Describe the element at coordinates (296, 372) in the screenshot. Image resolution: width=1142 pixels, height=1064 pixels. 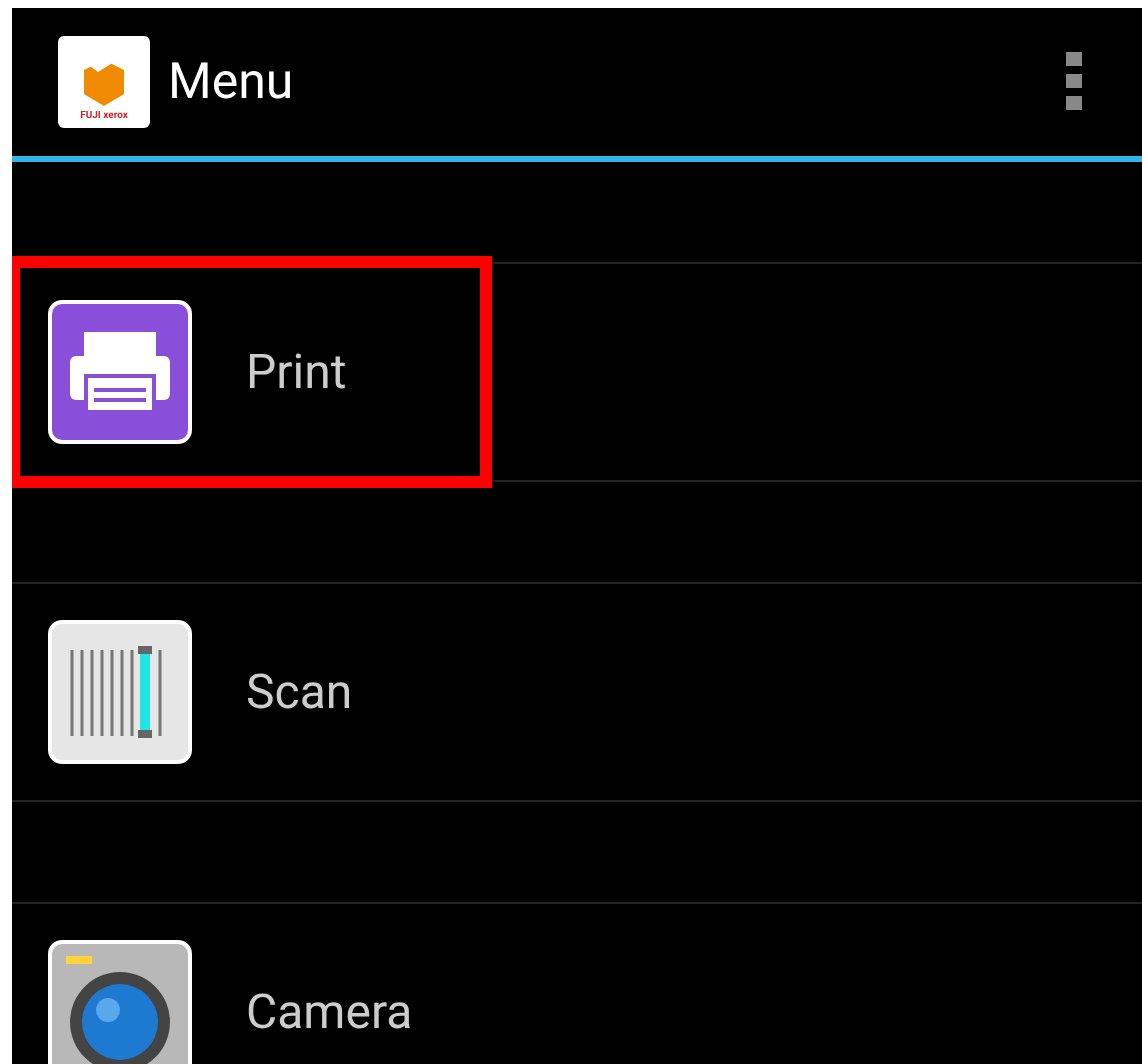
I see `menu-label: Print` at that location.